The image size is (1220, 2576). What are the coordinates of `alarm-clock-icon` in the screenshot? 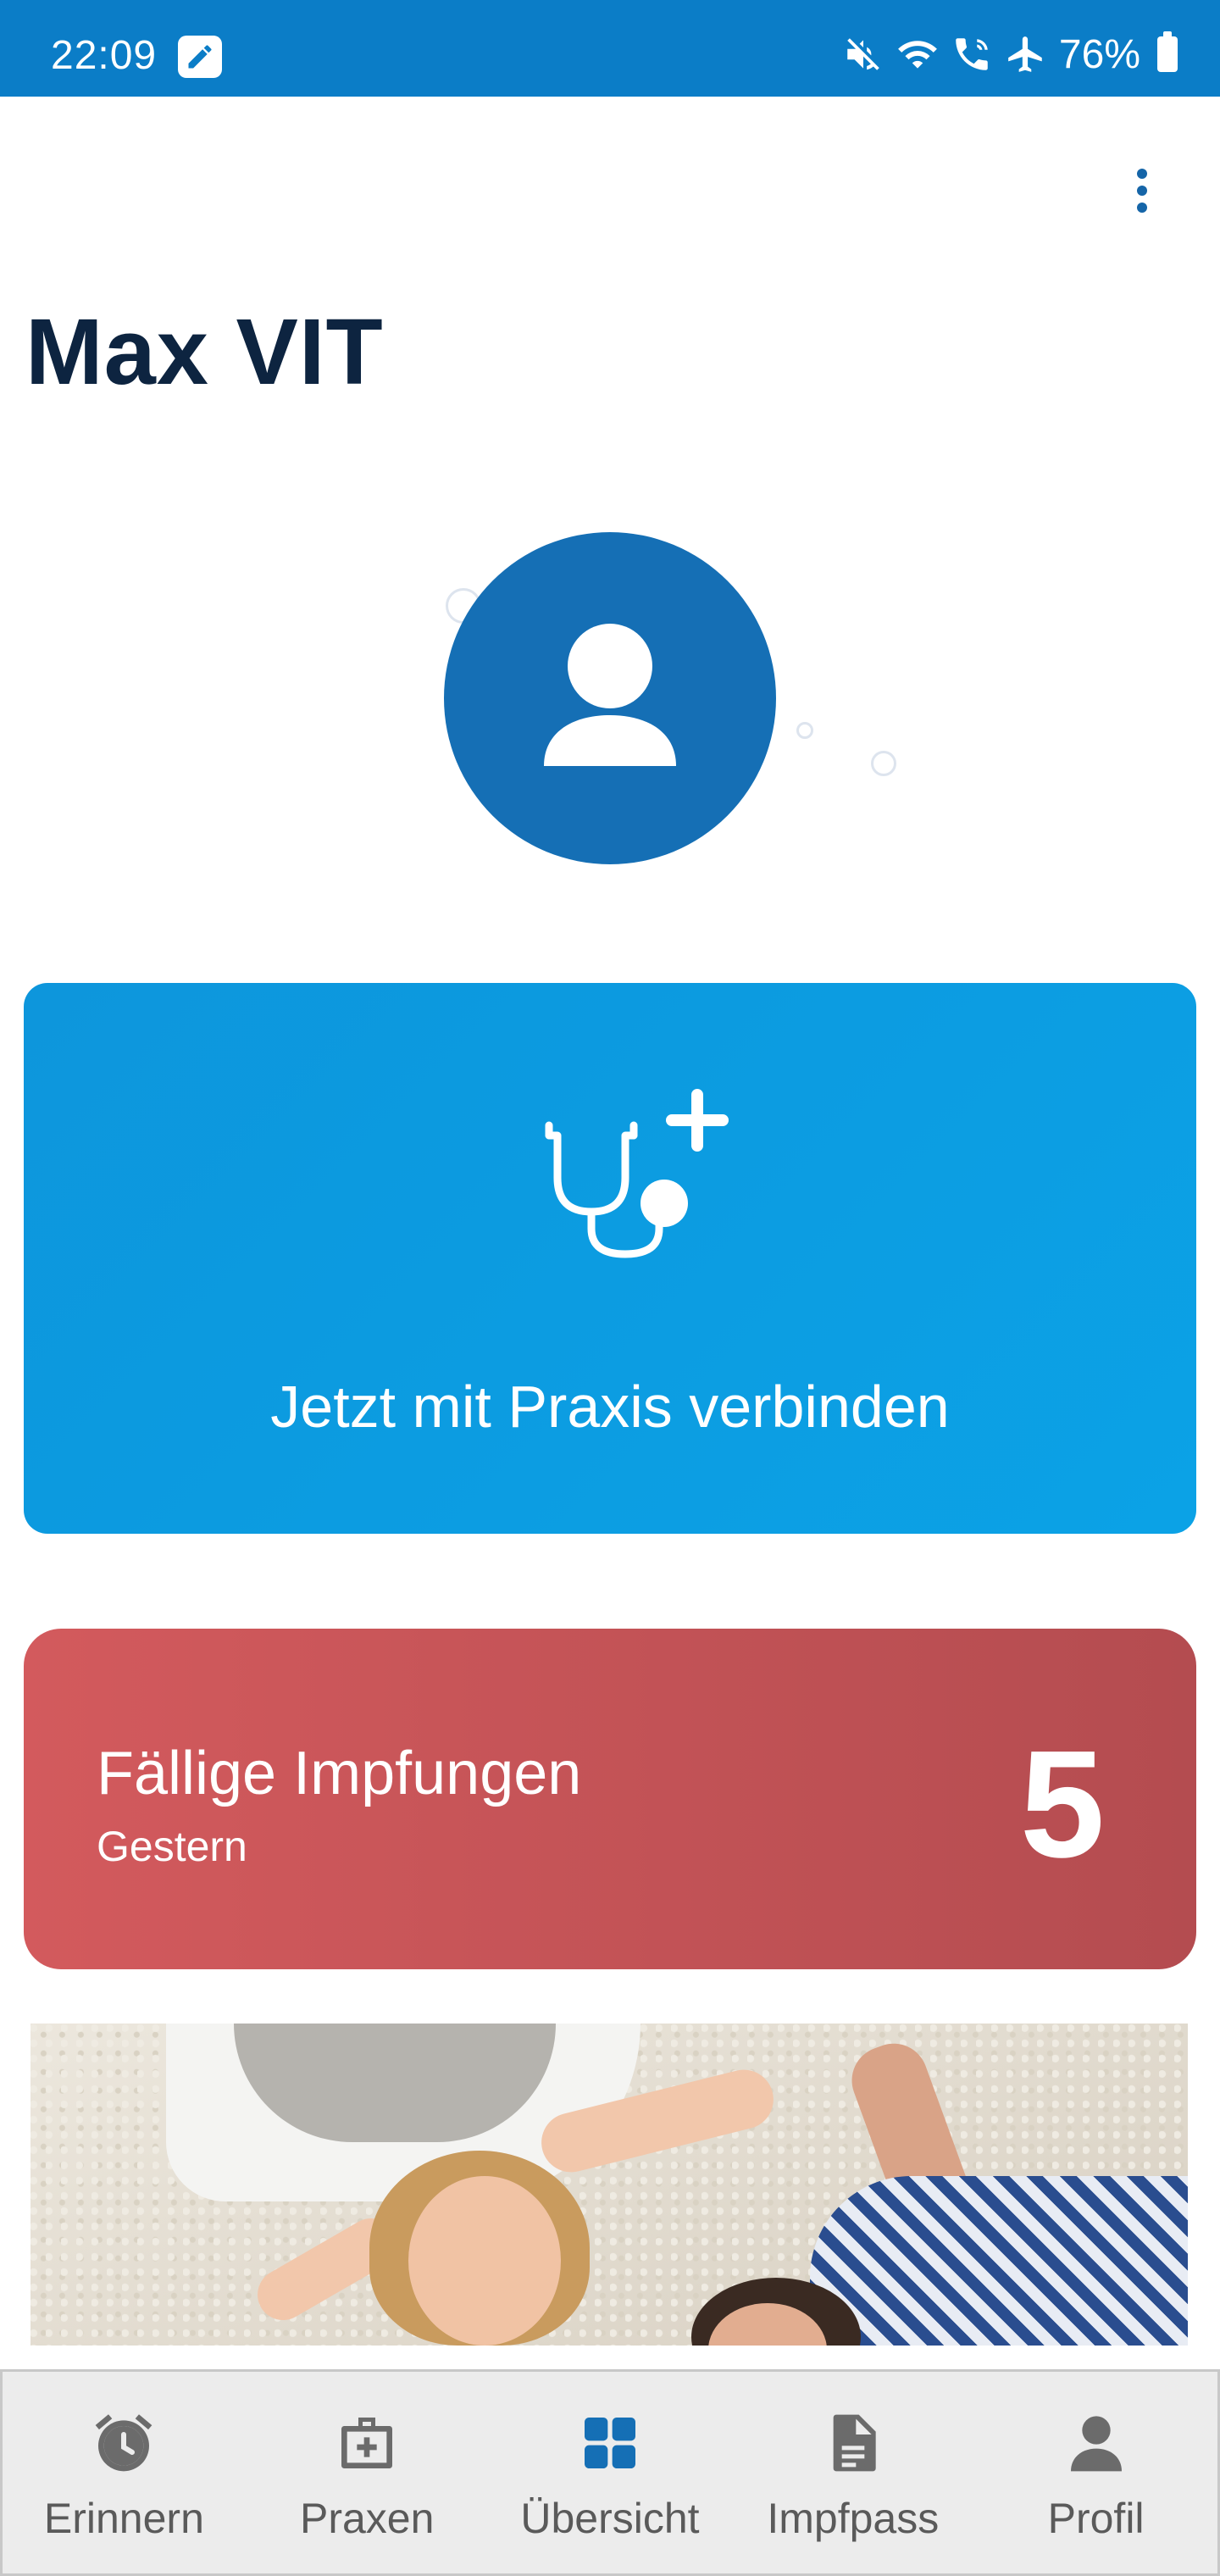 It's located at (123, 2443).